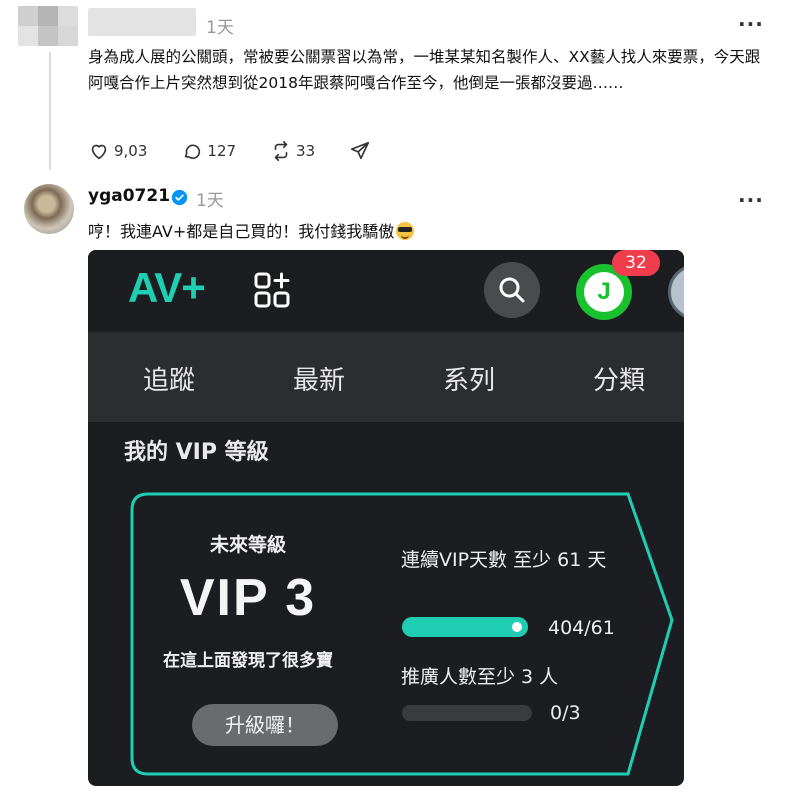  I want to click on post-text-body: 哼！我連AV+都是自己買的！我付錢我驕傲, so click(241, 231).